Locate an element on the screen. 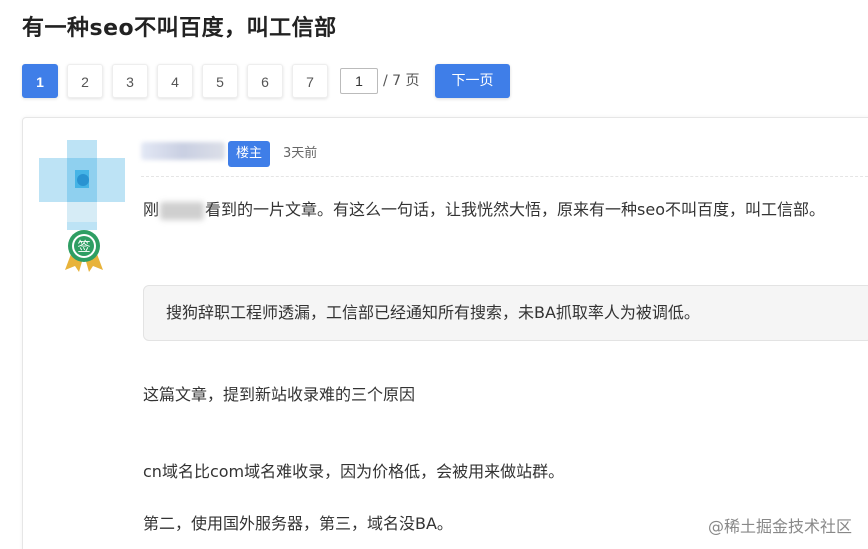  paragraph-1-suffix: 看到的一片文章。有这么一句话，让我恍然大悟，原来有一种seo不叫百度，叫工信部。 is located at coordinates (515, 209).